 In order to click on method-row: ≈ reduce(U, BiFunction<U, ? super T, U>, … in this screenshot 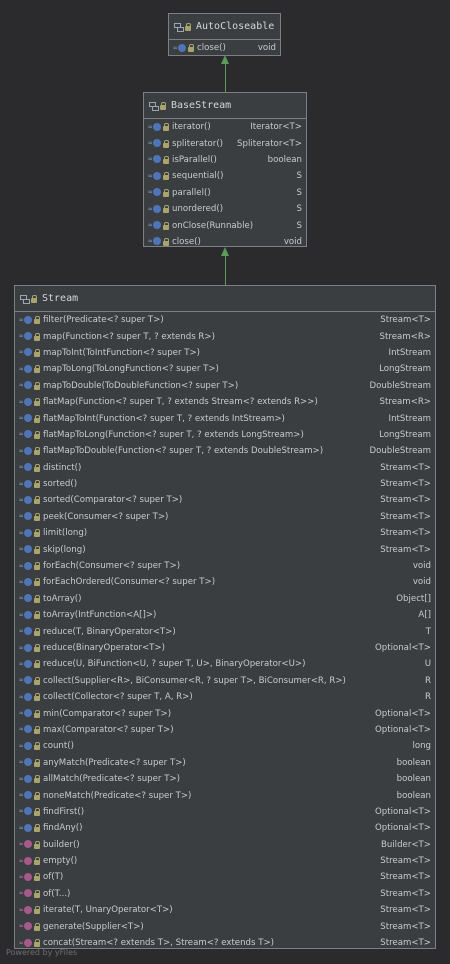, I will do `click(225, 664)`.